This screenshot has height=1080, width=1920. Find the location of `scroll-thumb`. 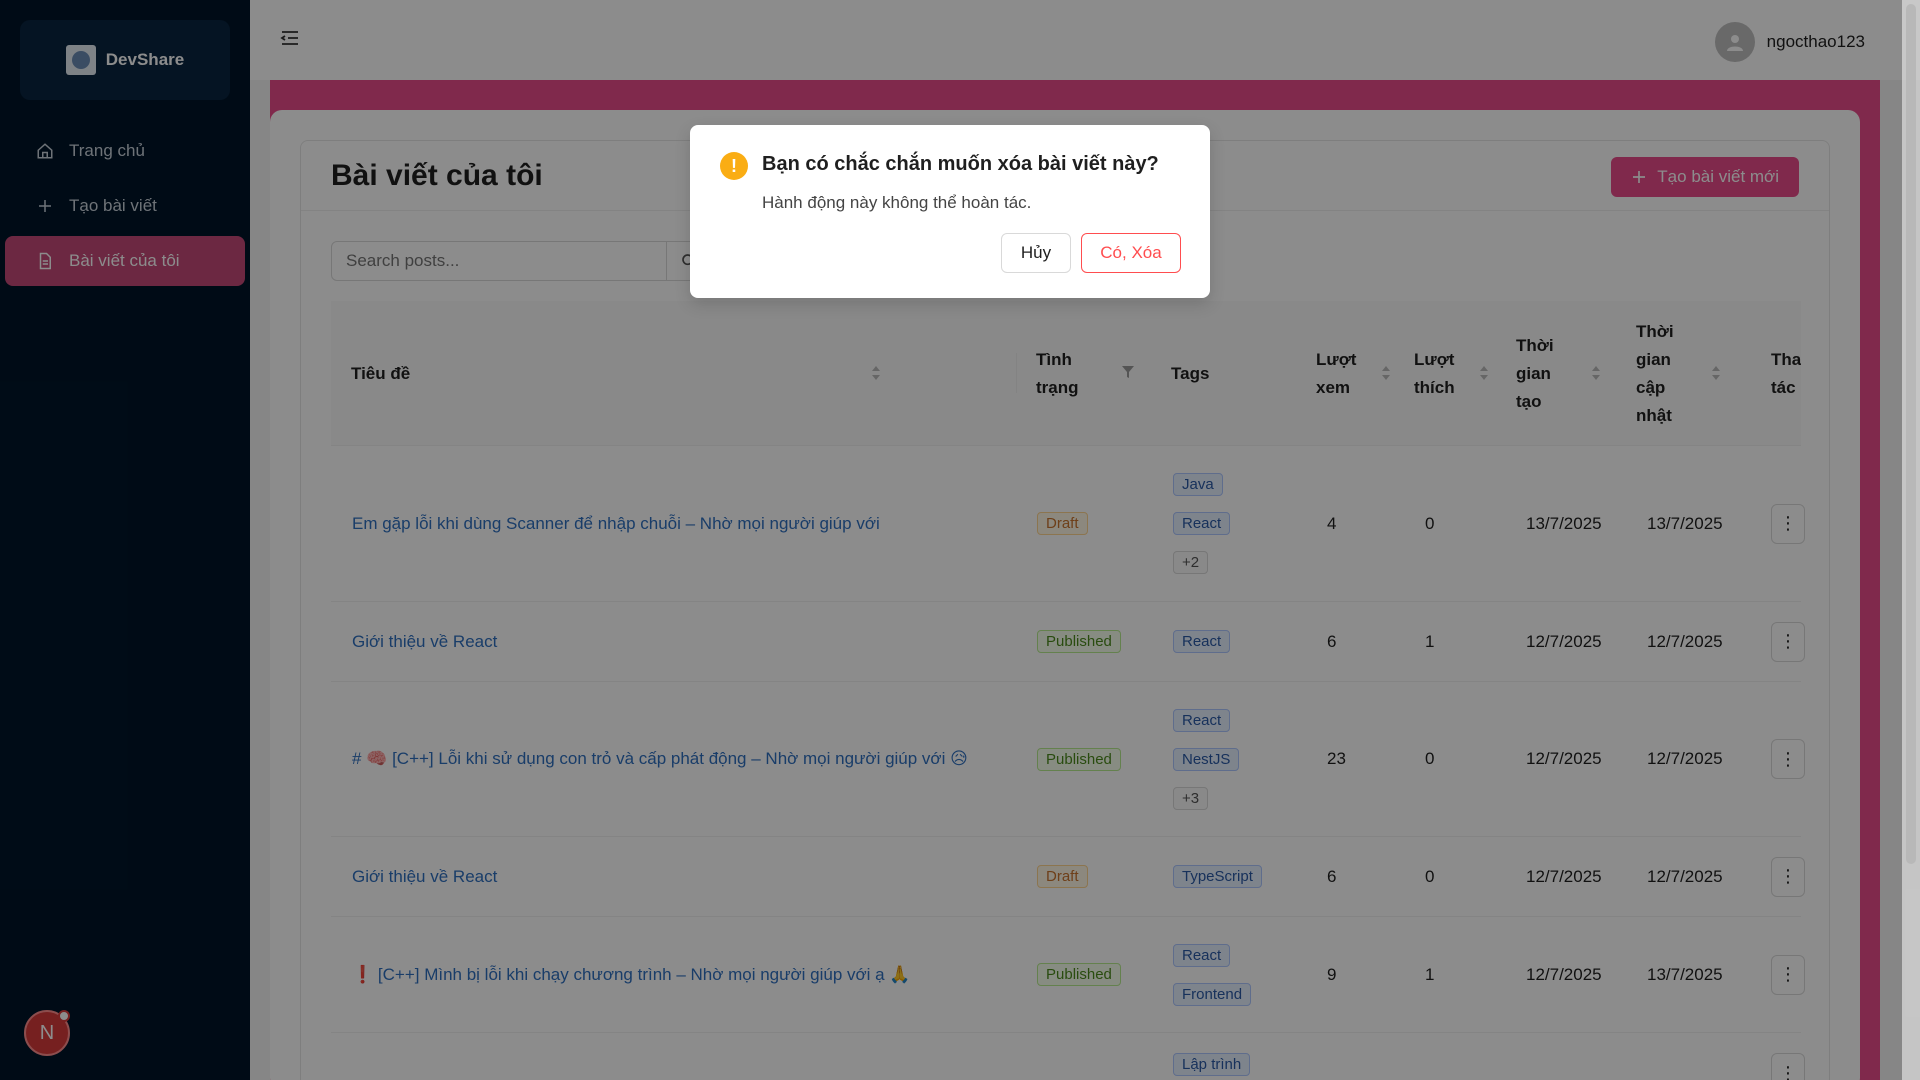

scroll-thumb is located at coordinates (1911, 434).